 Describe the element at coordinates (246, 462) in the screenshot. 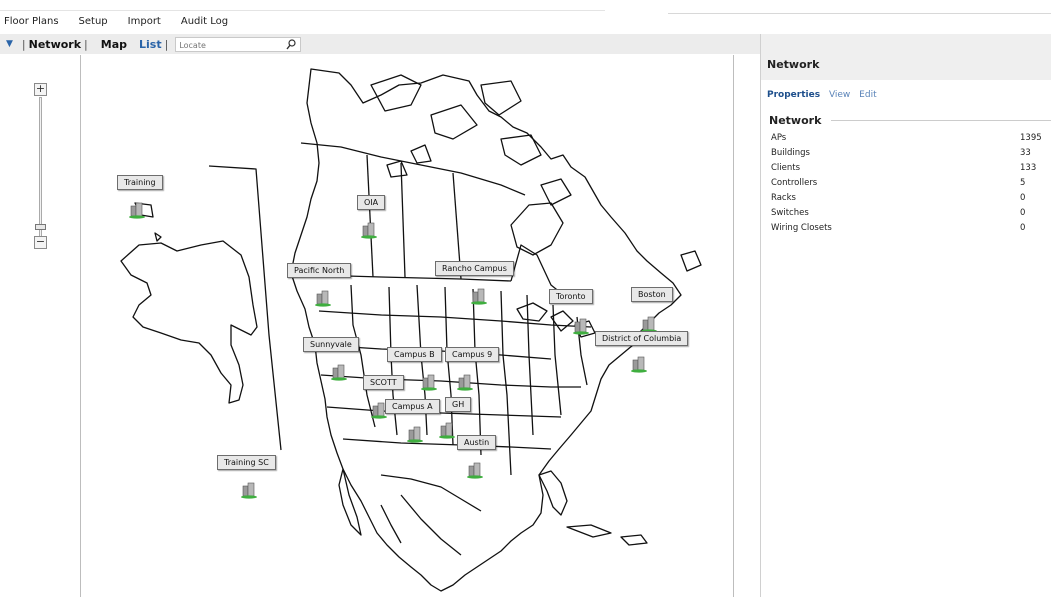

I see `location-label: Training SC` at that location.